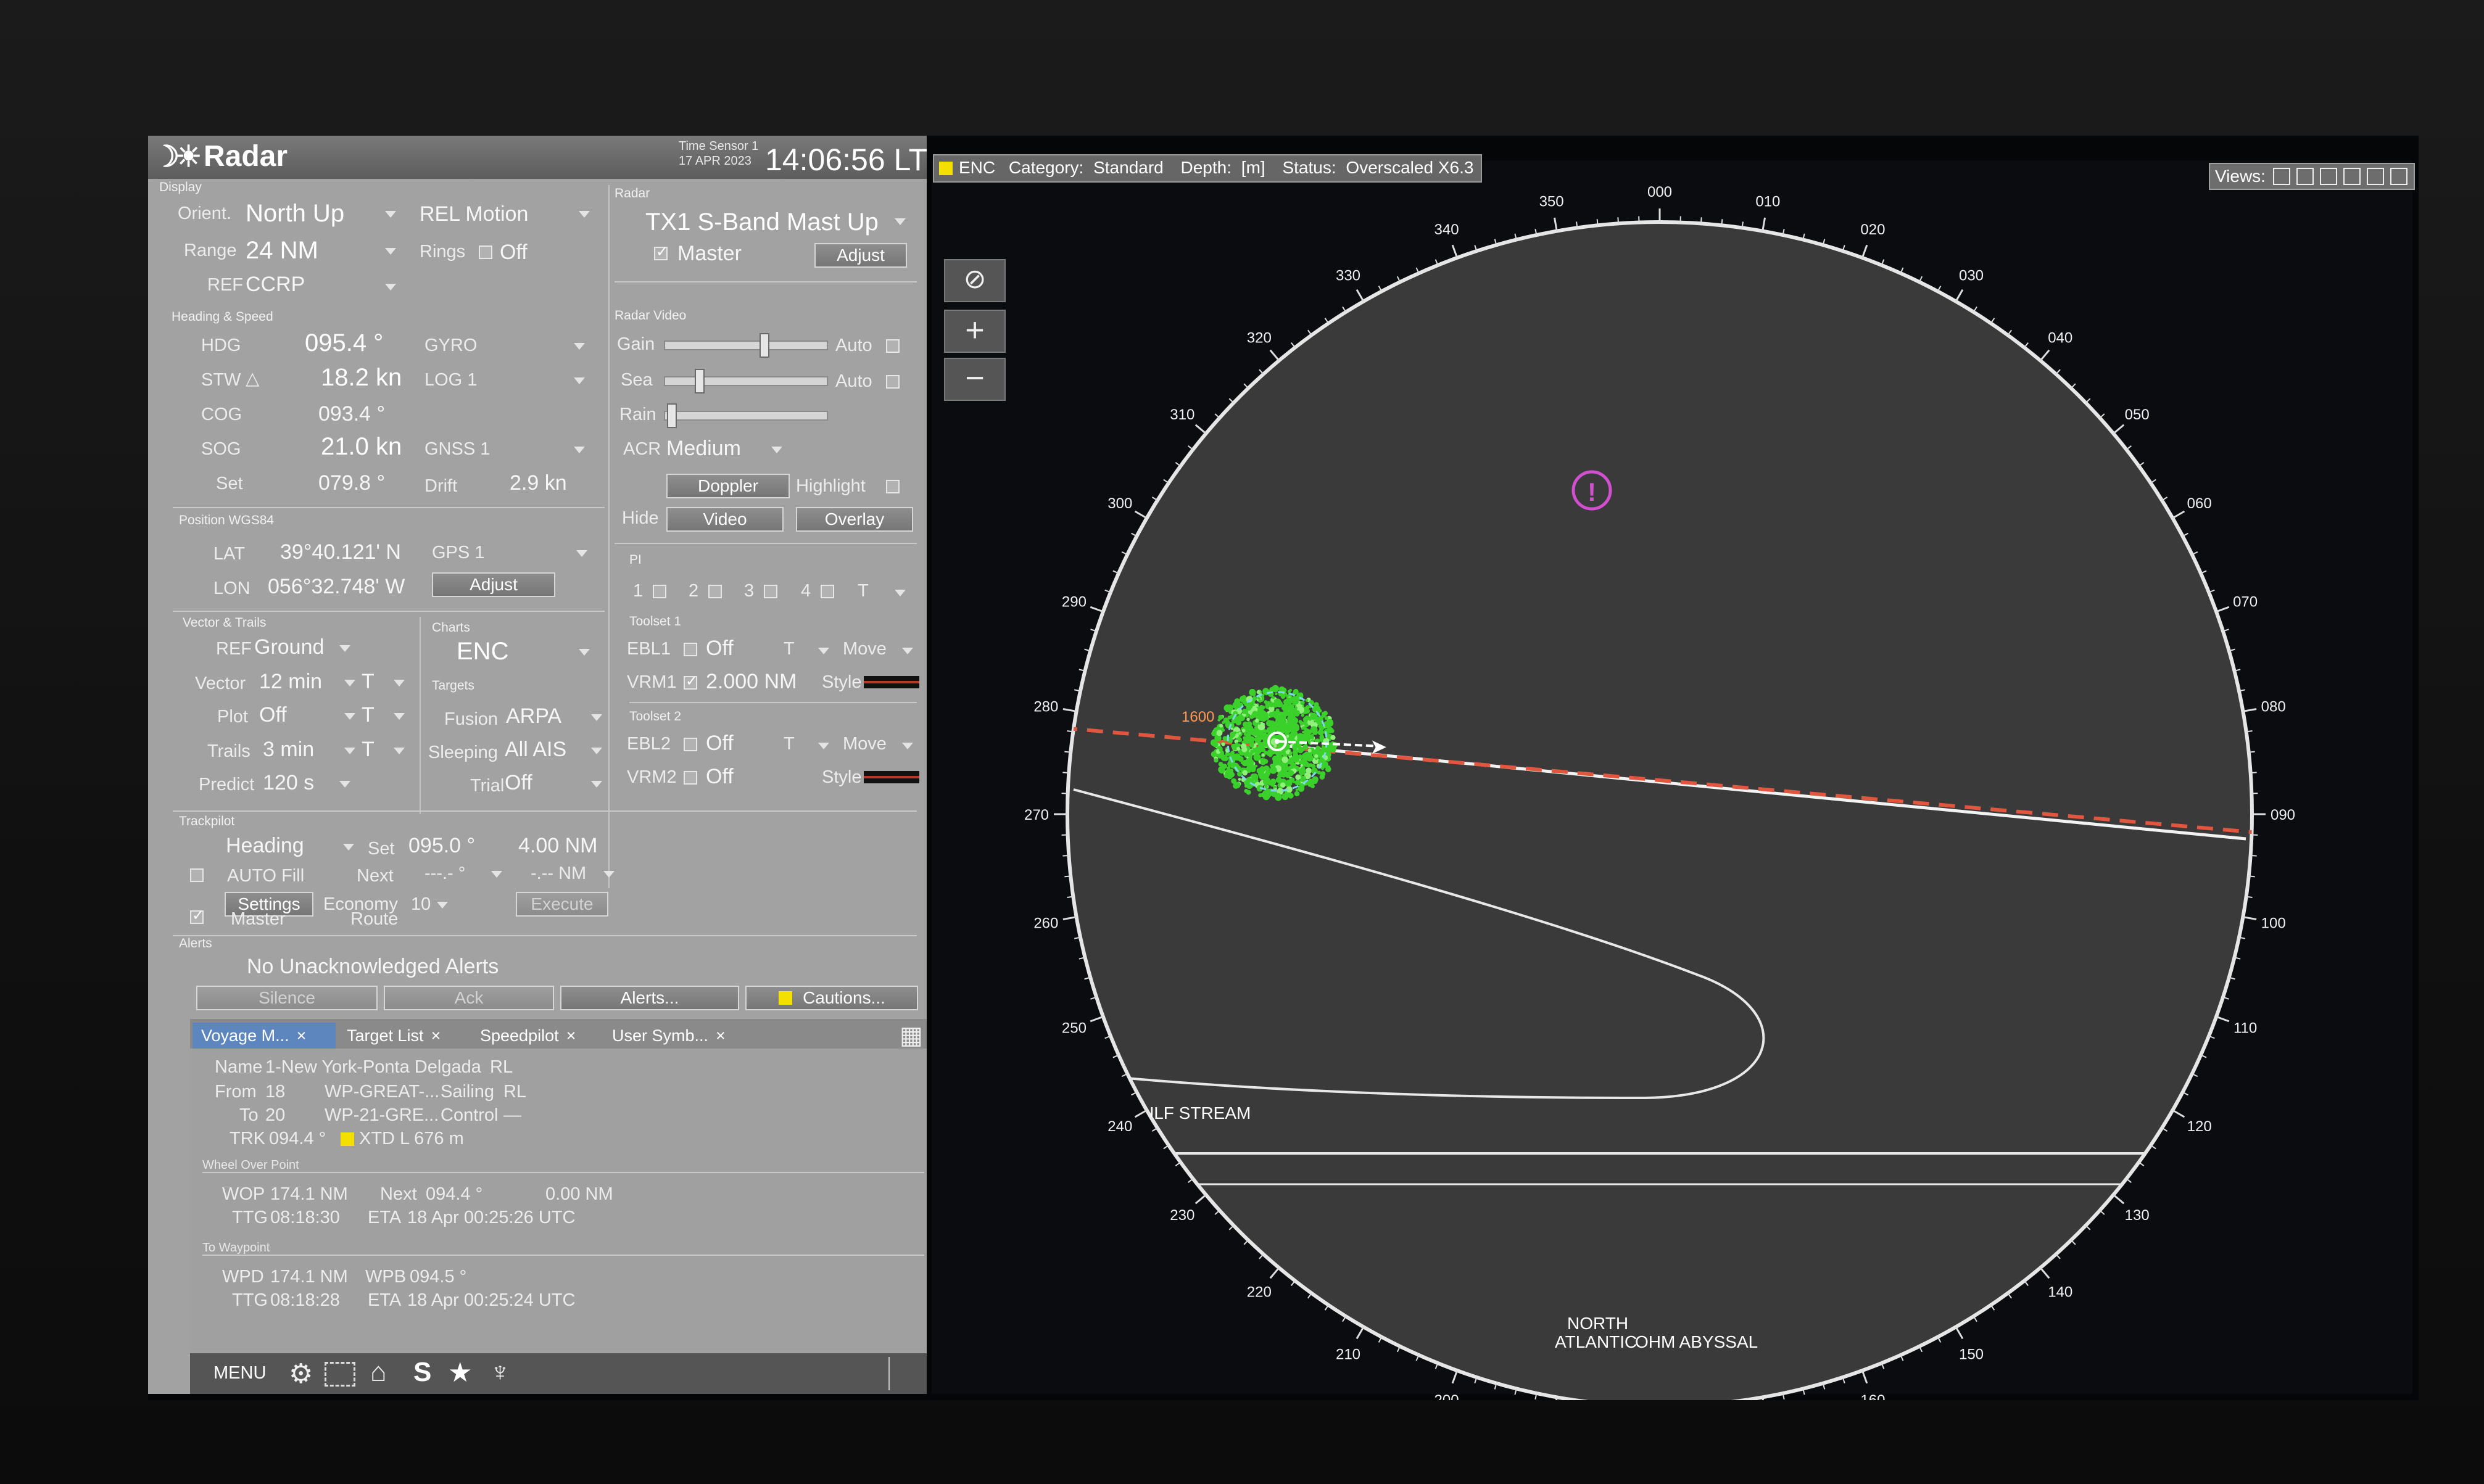 This screenshot has width=2484, height=1484. What do you see at coordinates (2137, 414) in the screenshot?
I see `bearing-label: 050` at bounding box center [2137, 414].